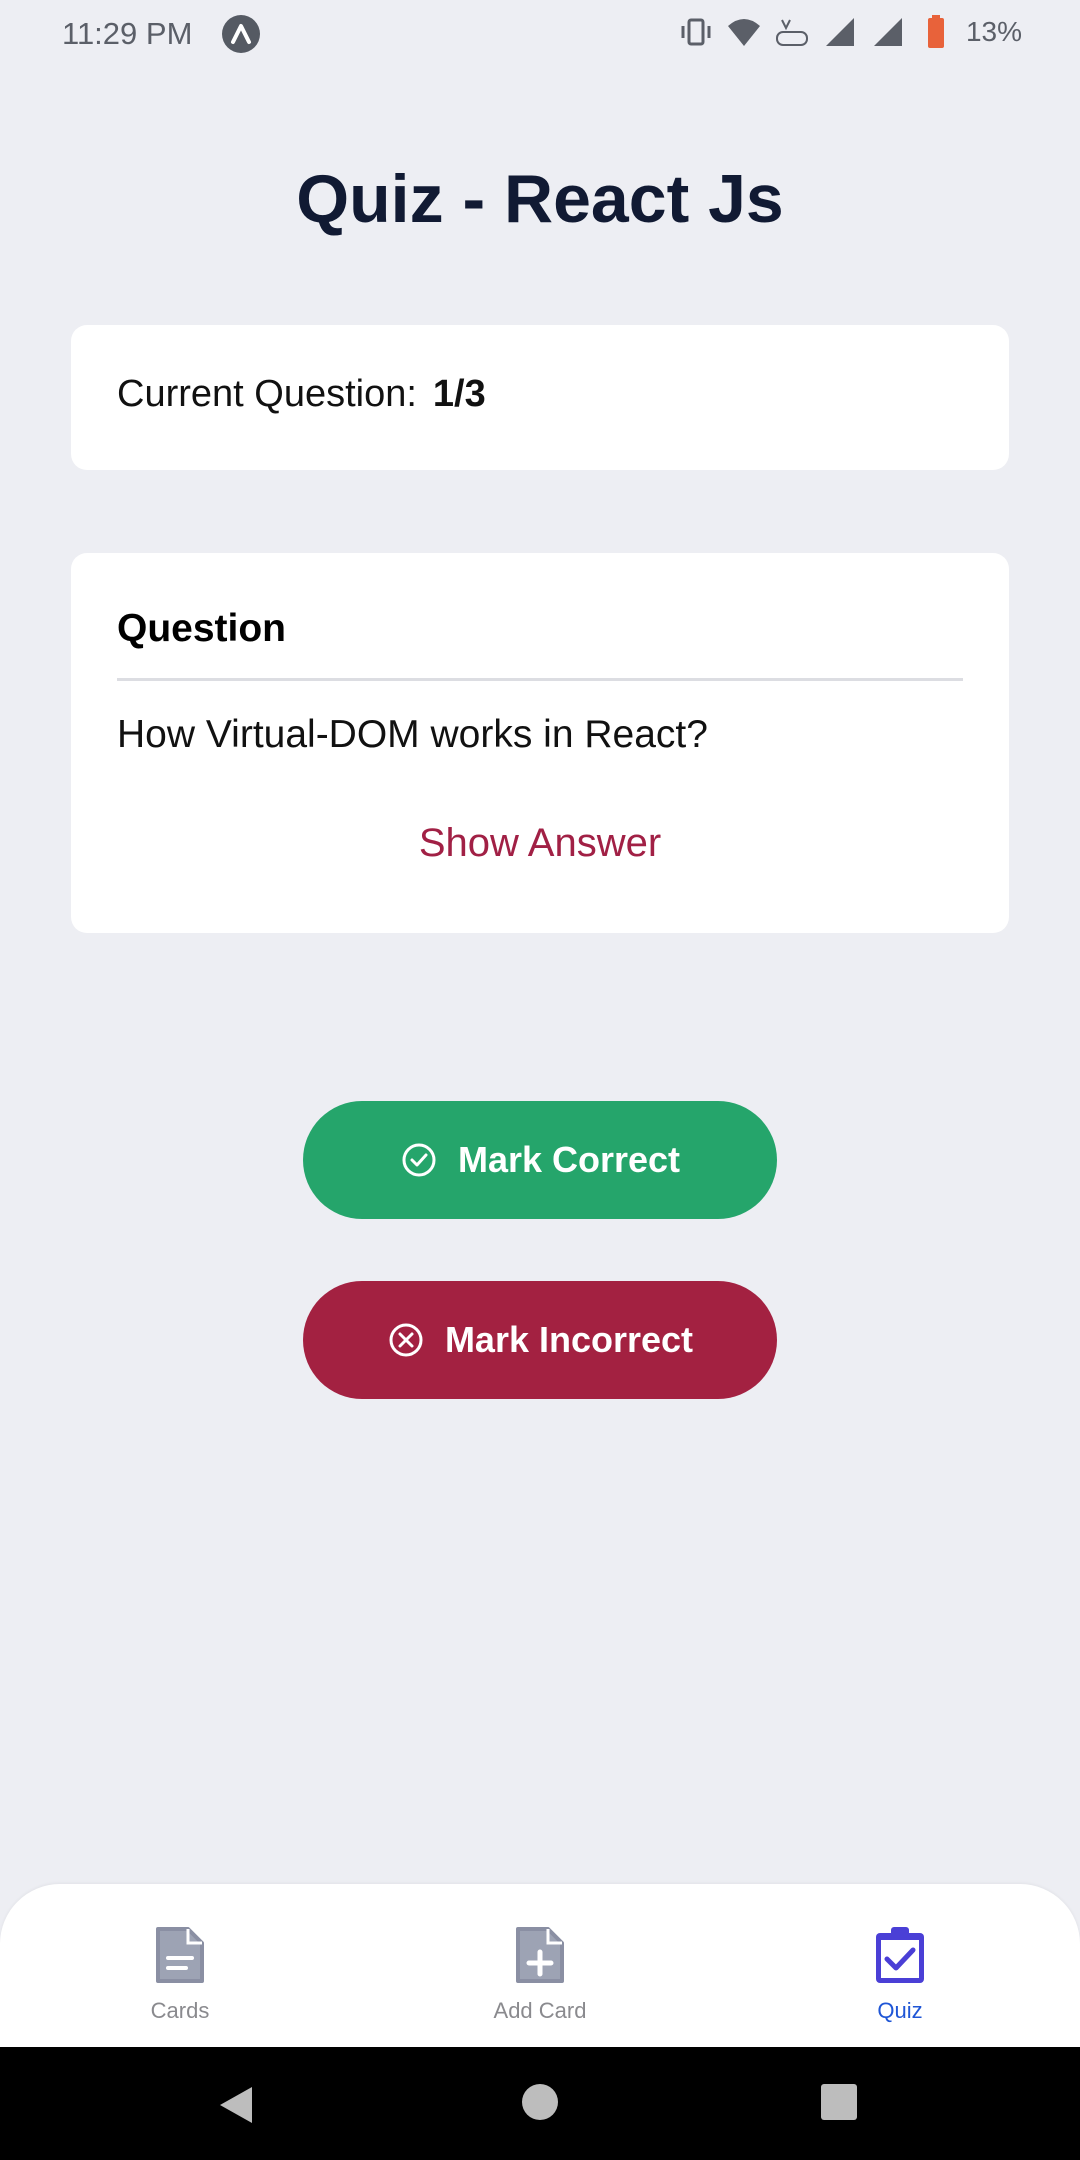  I want to click on tab-quiz: Quiz, so click(900, 1965).